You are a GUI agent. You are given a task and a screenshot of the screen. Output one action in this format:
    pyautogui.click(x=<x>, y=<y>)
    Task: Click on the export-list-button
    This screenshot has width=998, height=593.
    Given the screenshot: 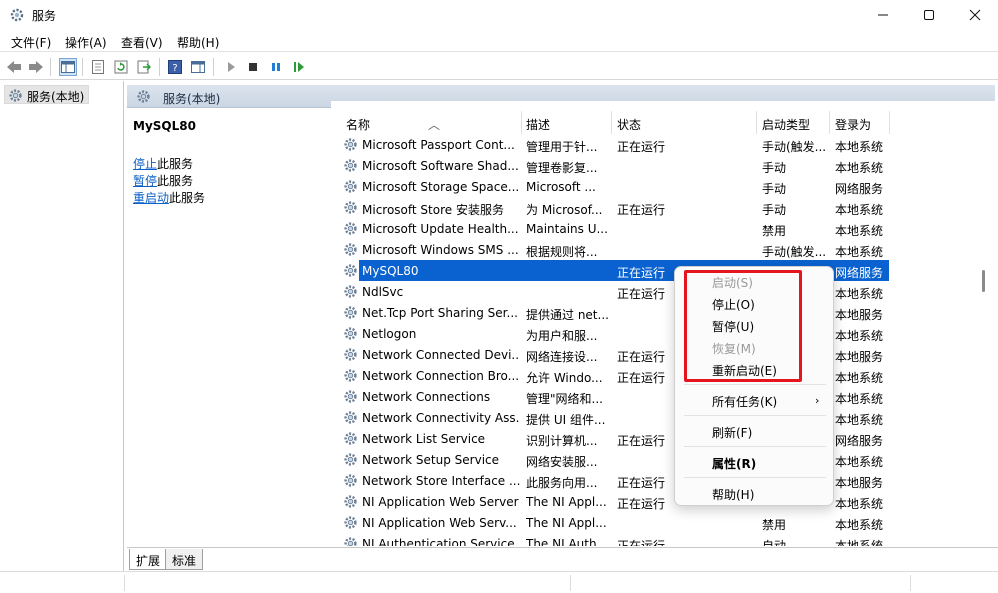 What is the action you would take?
    pyautogui.click(x=144, y=67)
    